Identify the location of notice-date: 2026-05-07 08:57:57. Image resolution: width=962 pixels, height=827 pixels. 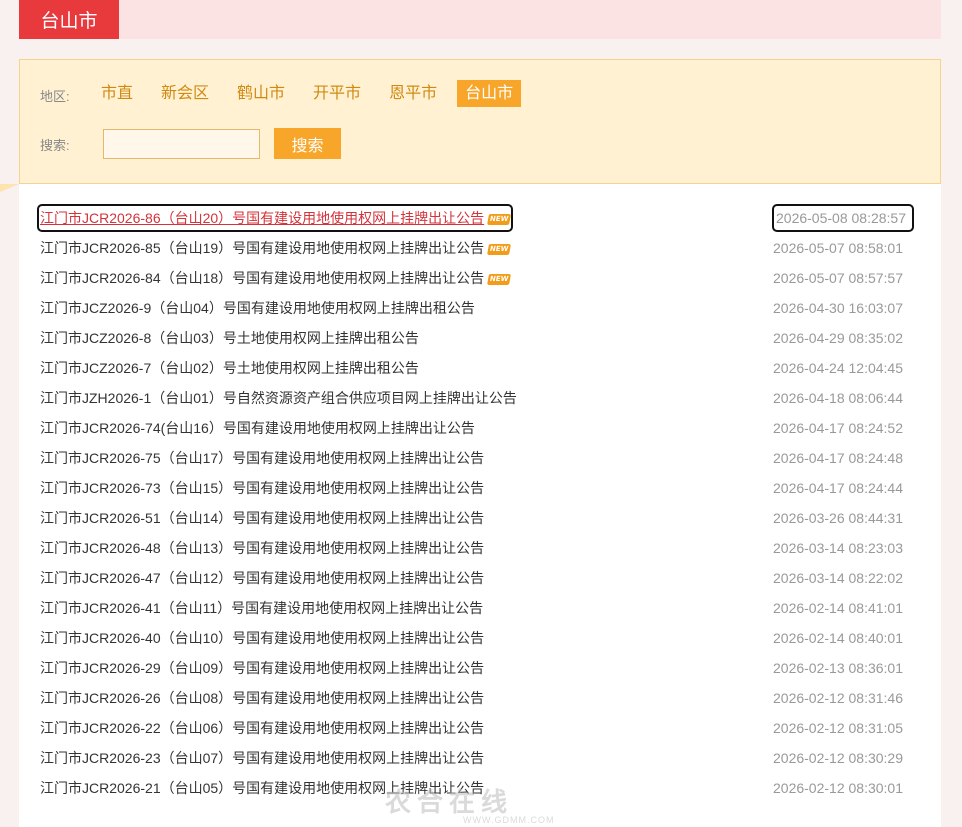
(838, 278).